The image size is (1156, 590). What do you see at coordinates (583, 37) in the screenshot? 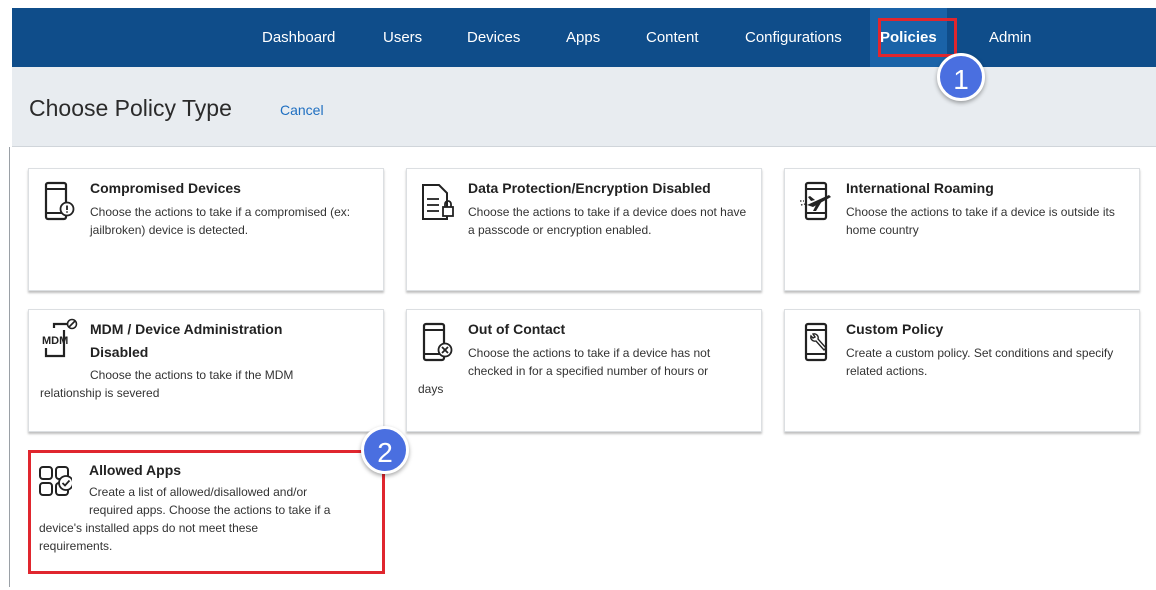
I see `nav-apps: Apps` at bounding box center [583, 37].